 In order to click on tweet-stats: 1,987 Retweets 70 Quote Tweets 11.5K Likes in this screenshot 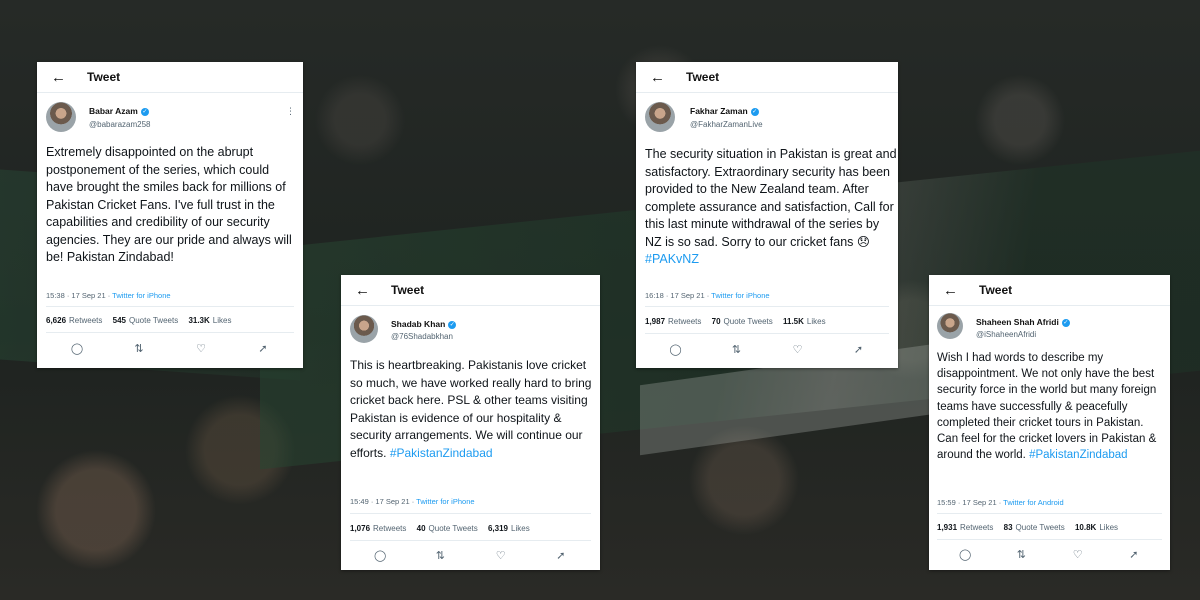, I will do `click(735, 321)`.